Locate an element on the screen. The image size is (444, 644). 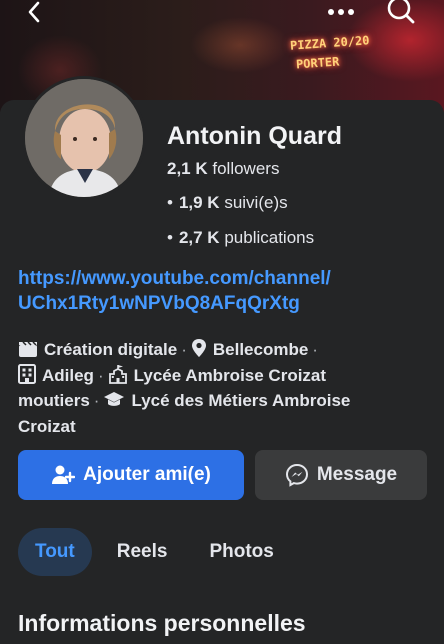
details-line-4: Croizat is located at coordinates (225, 427).